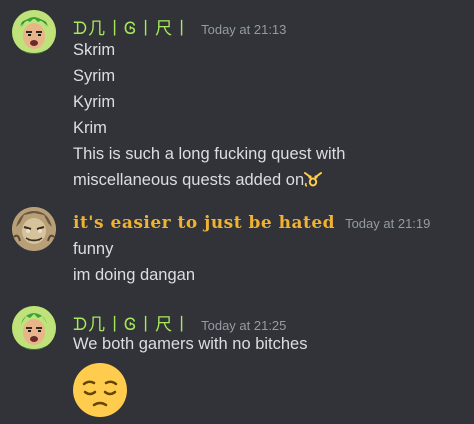  I want to click on message-header: ᗪ几丨Ꮆ丨尺丨 Today at 21:13, so click(179, 26).